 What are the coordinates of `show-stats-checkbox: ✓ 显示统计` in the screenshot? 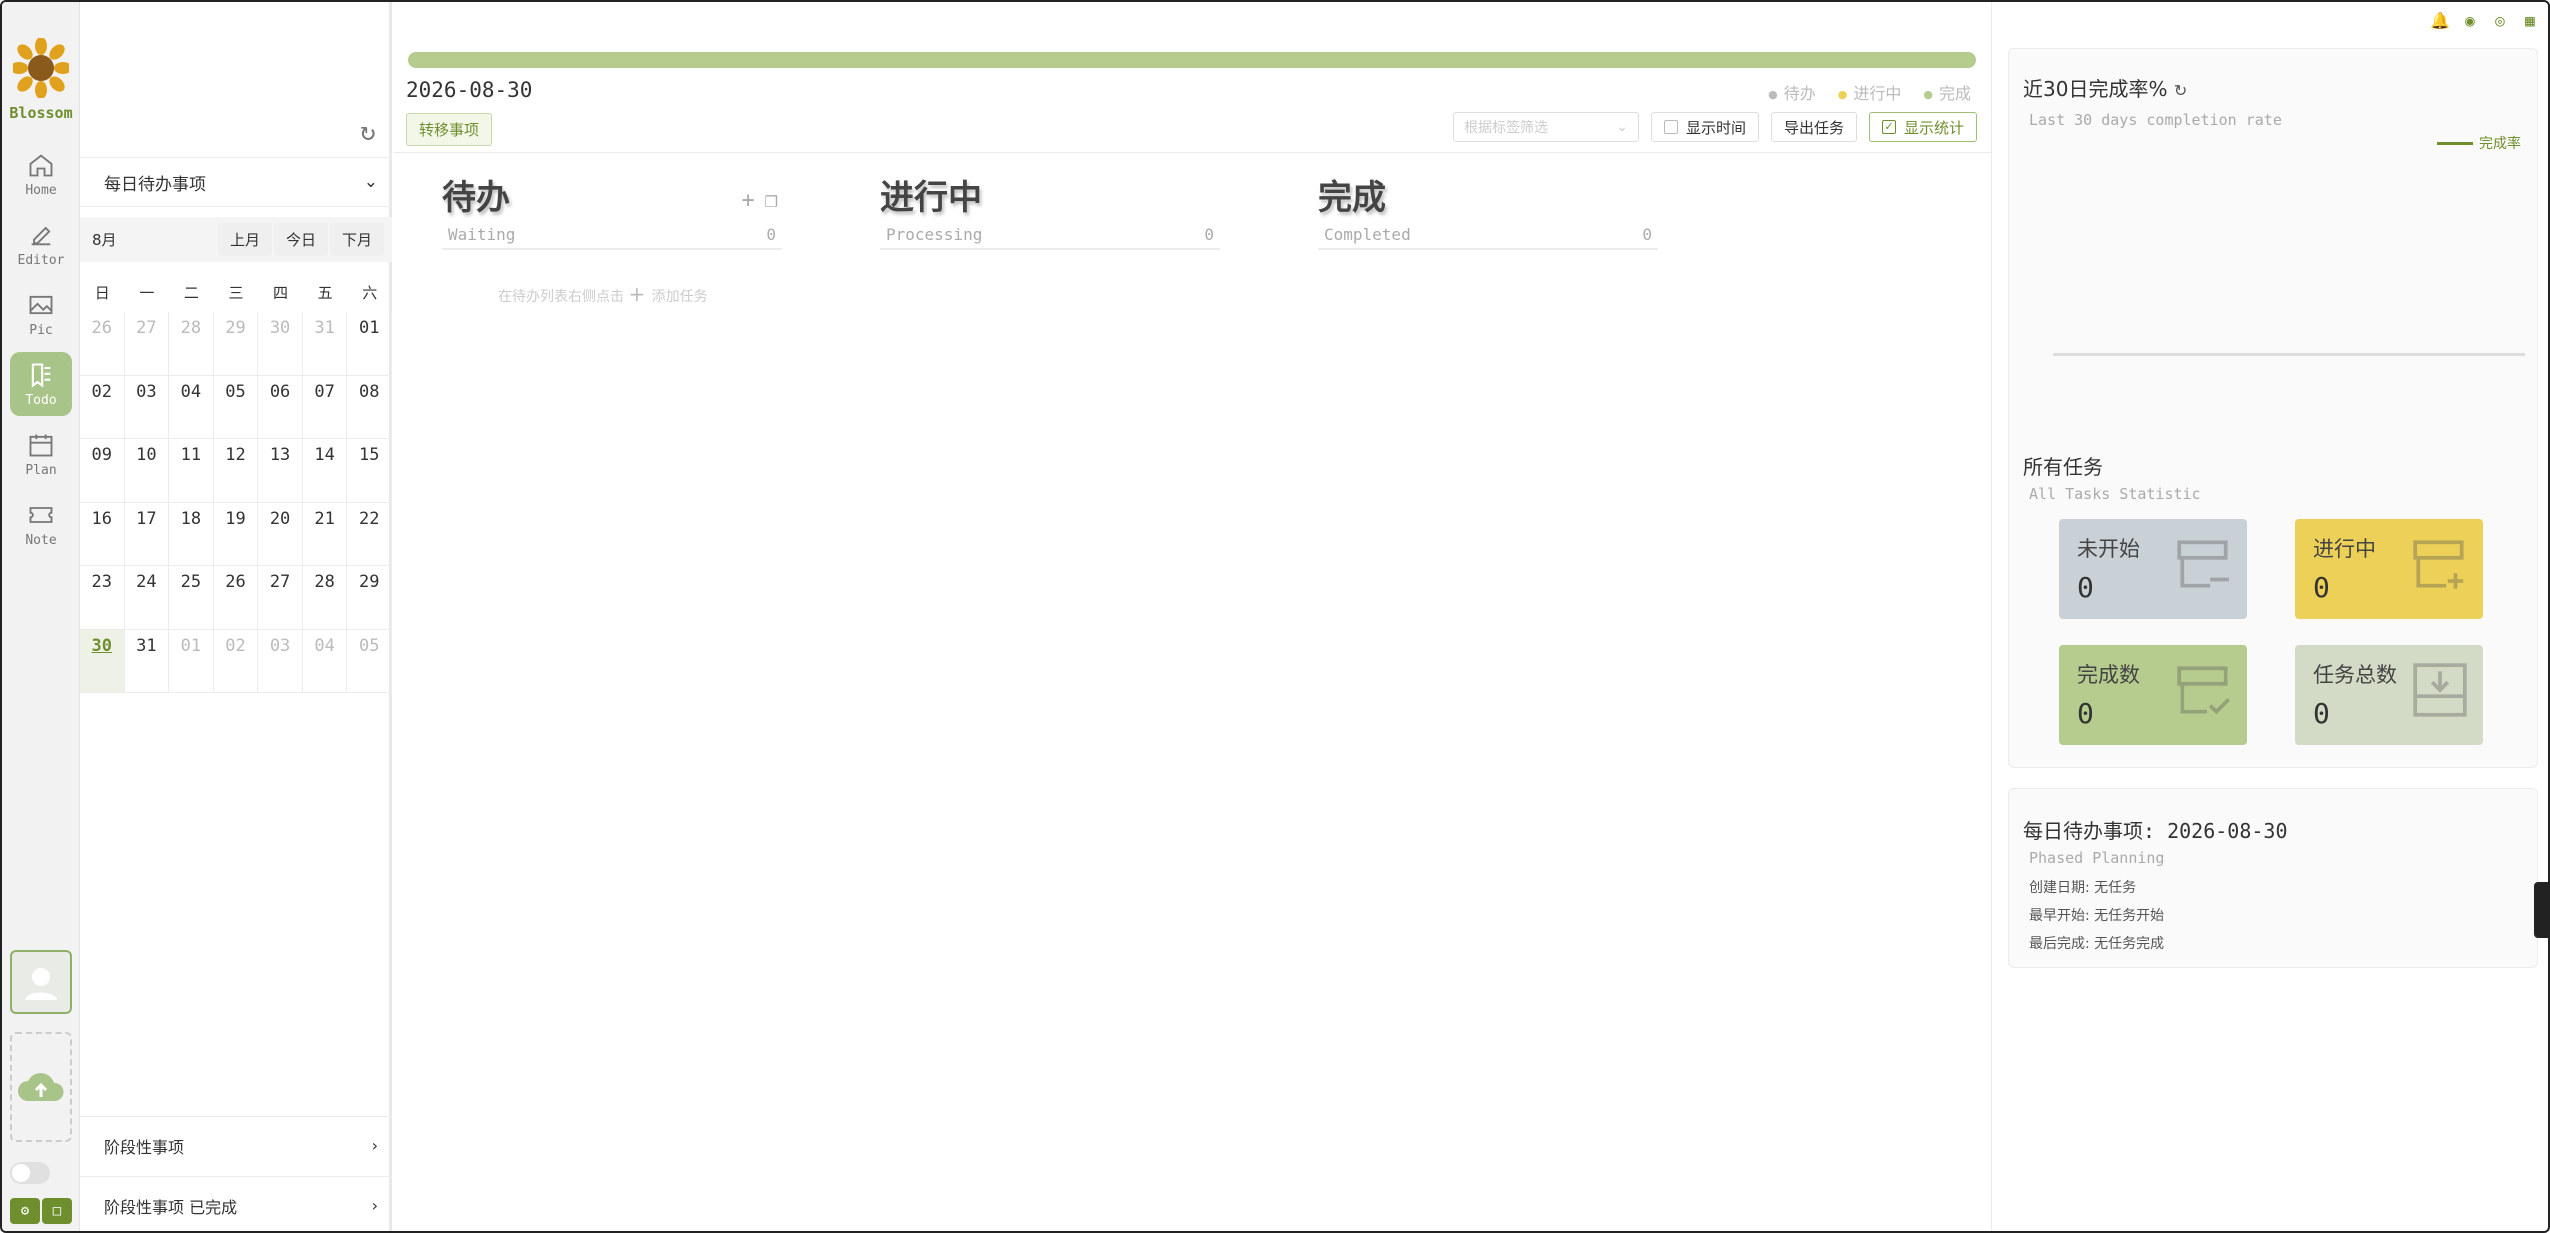 It's located at (1922, 127).